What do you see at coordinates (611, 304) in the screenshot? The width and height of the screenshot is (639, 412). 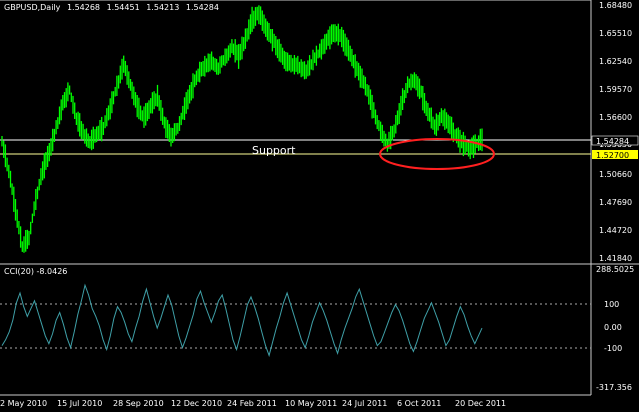 I see `cci-tick-label: 100` at bounding box center [611, 304].